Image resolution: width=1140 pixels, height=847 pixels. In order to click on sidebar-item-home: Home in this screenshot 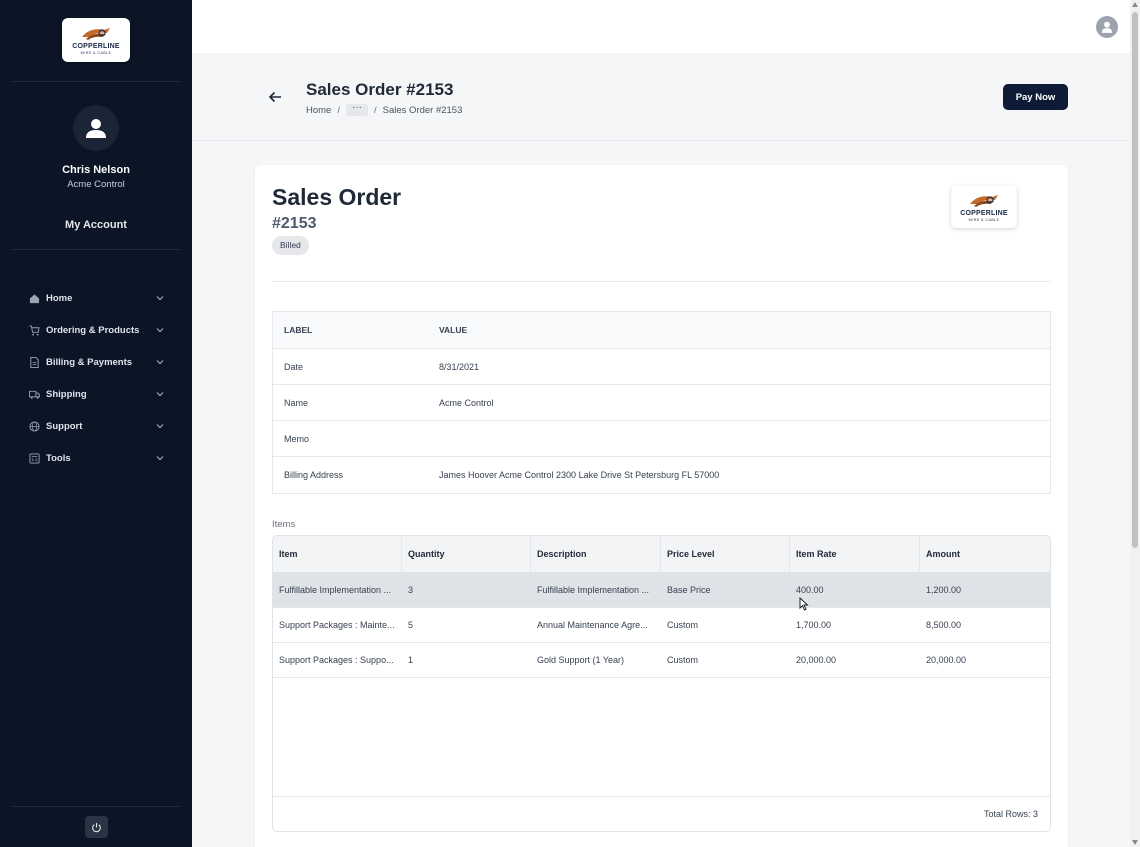, I will do `click(96, 298)`.